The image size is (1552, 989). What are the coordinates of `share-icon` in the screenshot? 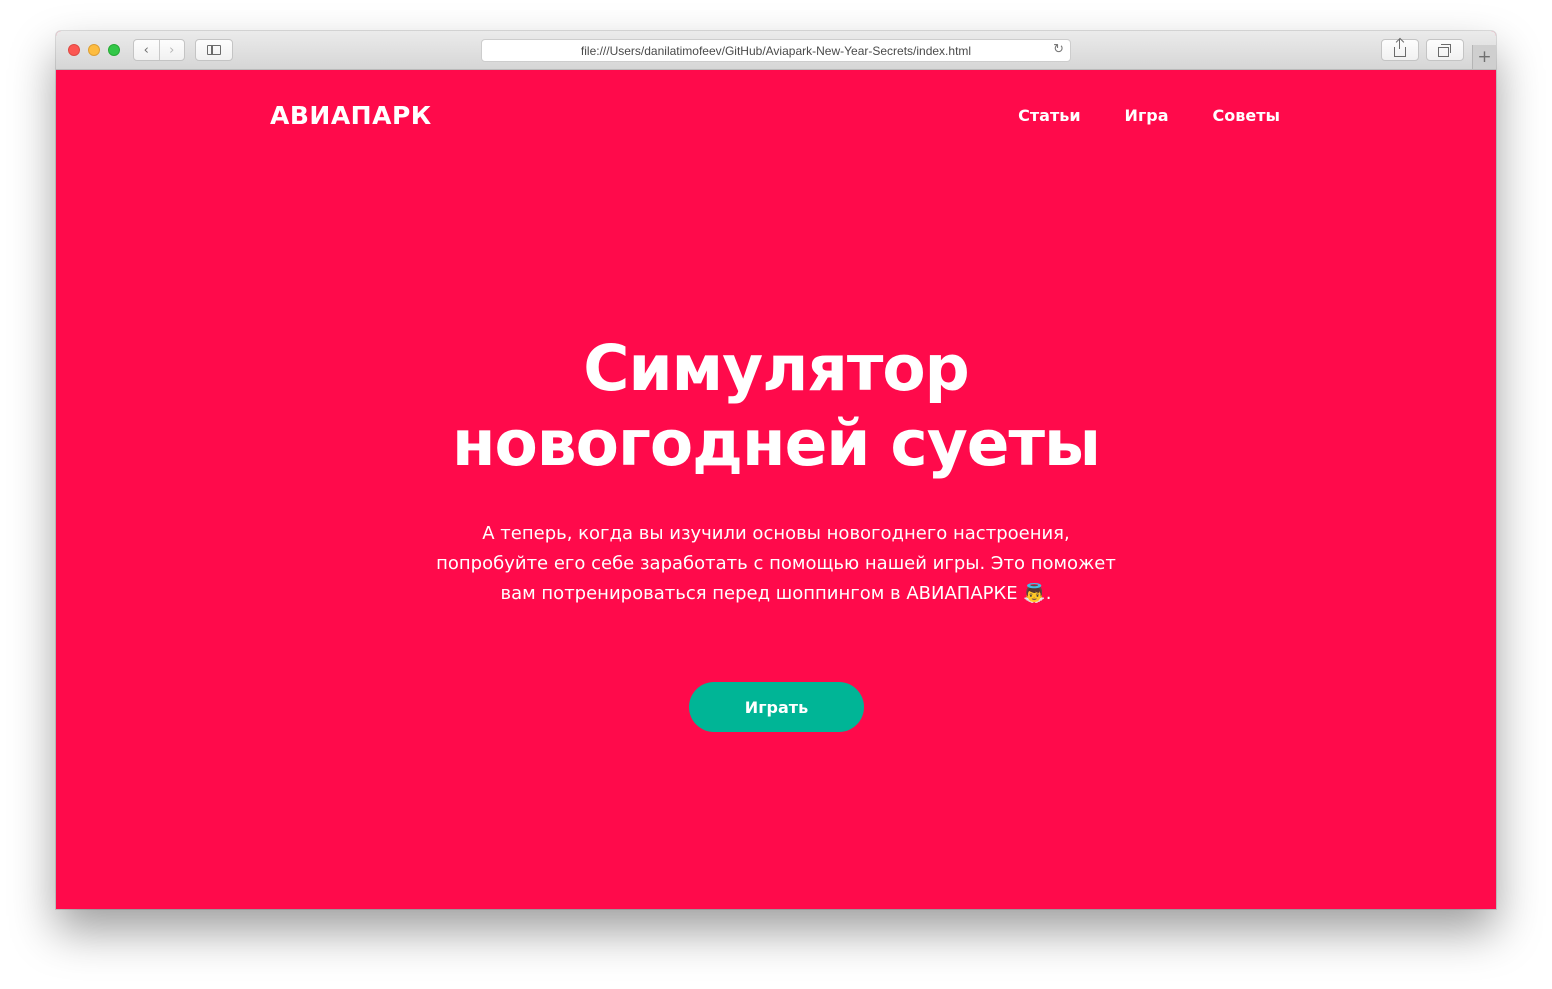 It's located at (1400, 48).